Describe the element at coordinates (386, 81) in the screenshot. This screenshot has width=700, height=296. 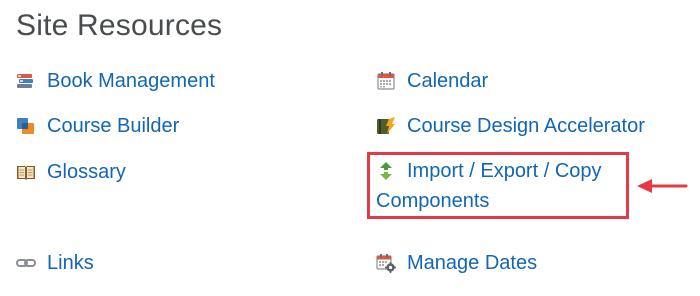
I see `calendar-icon` at that location.